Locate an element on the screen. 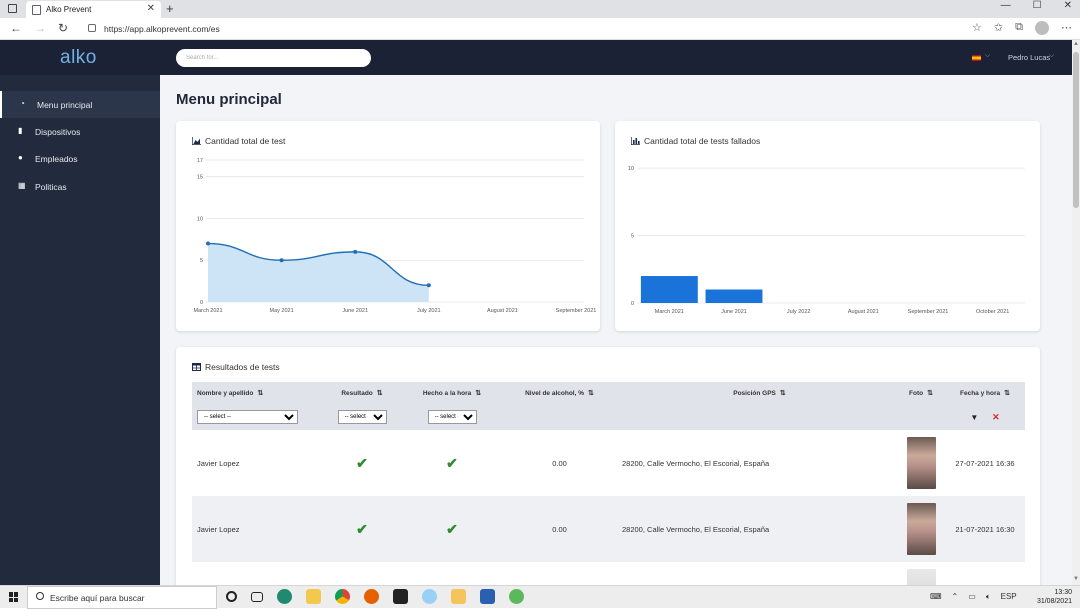 The image size is (1080, 609). spain-flag-icon is located at coordinates (976, 58).